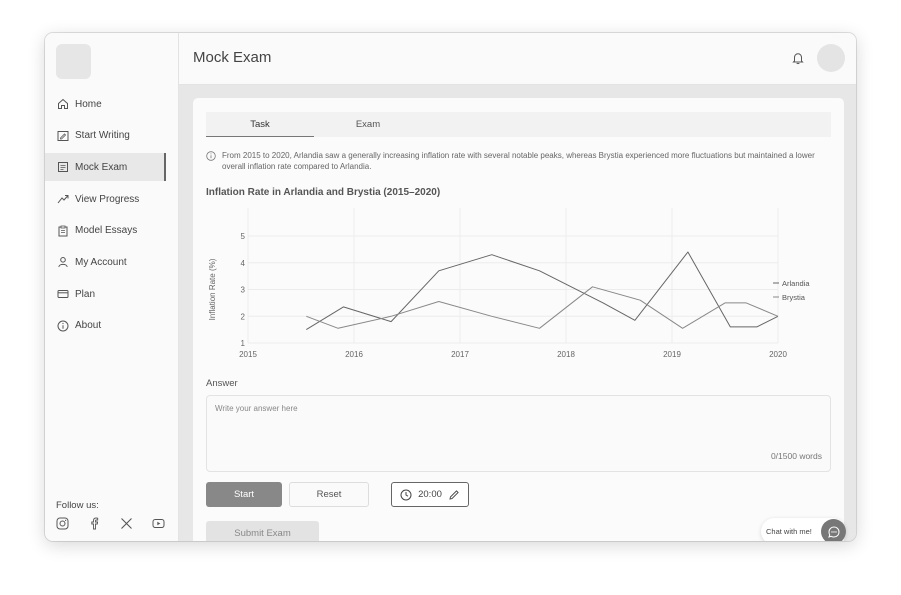  I want to click on legend-label: Arlandia, so click(796, 283).